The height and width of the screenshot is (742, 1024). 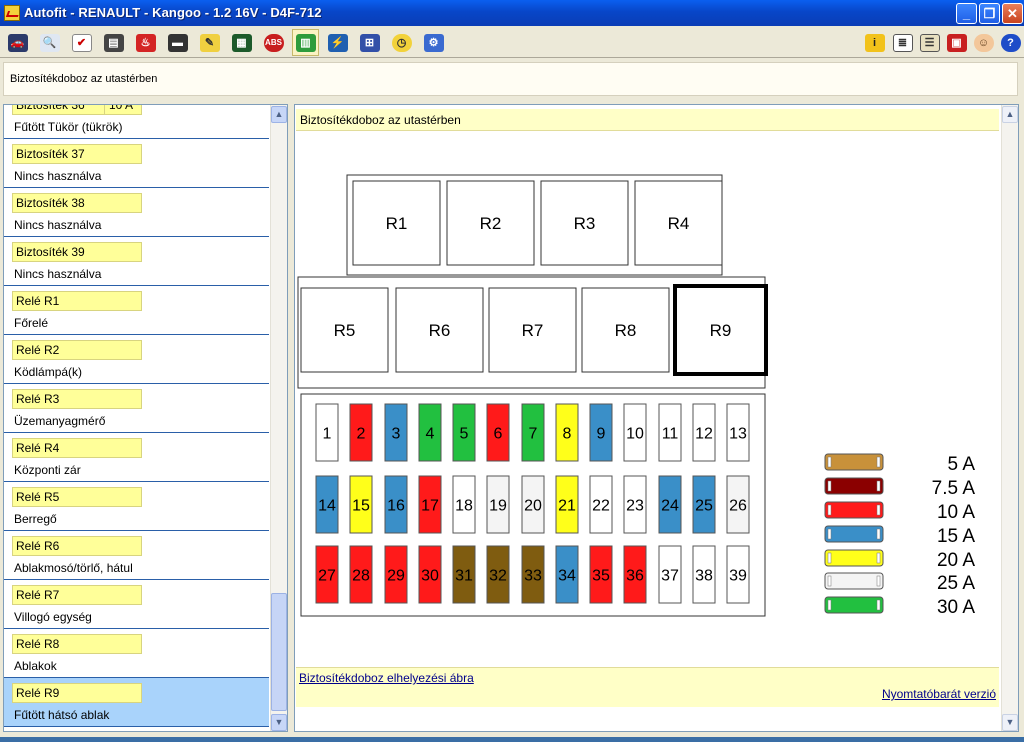 I want to click on toolbar-settings-button: ⚙, so click(x=433, y=42).